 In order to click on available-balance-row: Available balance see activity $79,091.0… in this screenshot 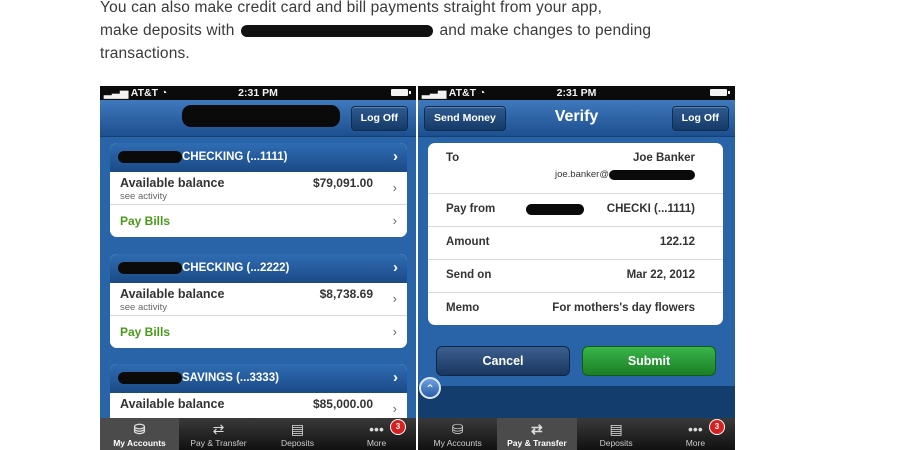, I will do `click(258, 188)`.